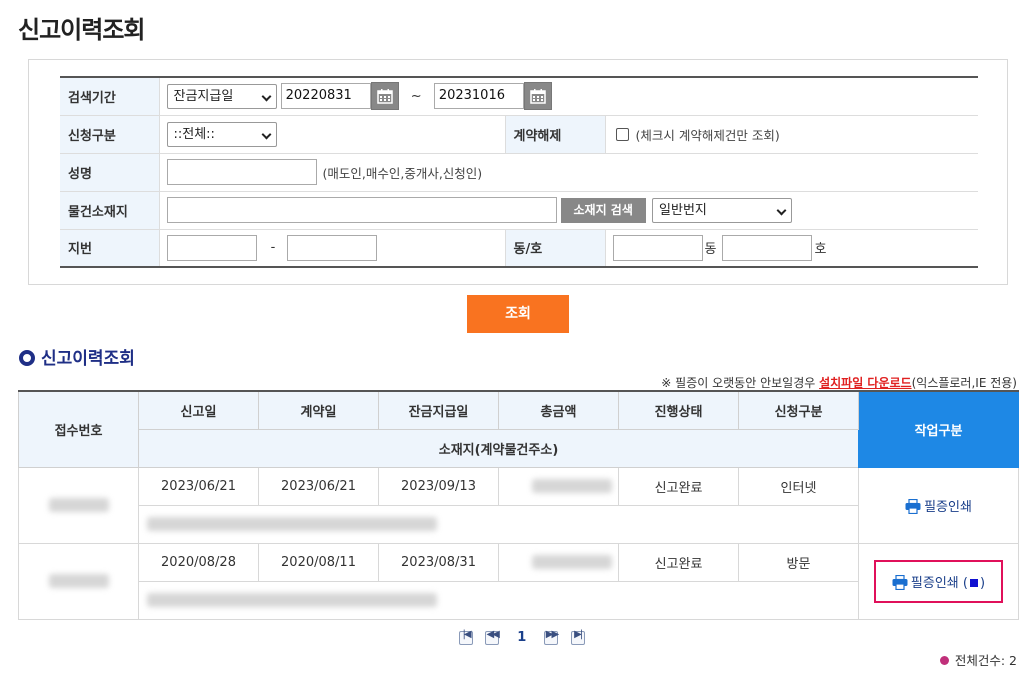 This screenshot has height=684, width=1031. I want to click on header-receipt-no: 접수번호, so click(78, 429).